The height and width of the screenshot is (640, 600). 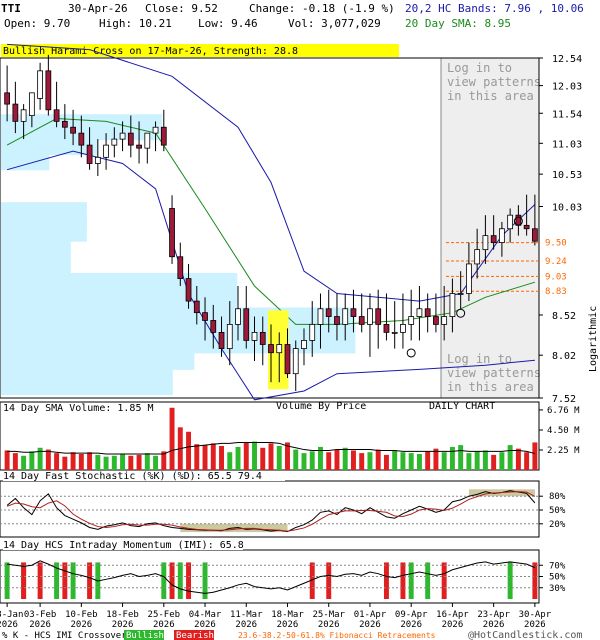 I want to click on x-tick-label: 04-Mar, so click(x=205, y=615).